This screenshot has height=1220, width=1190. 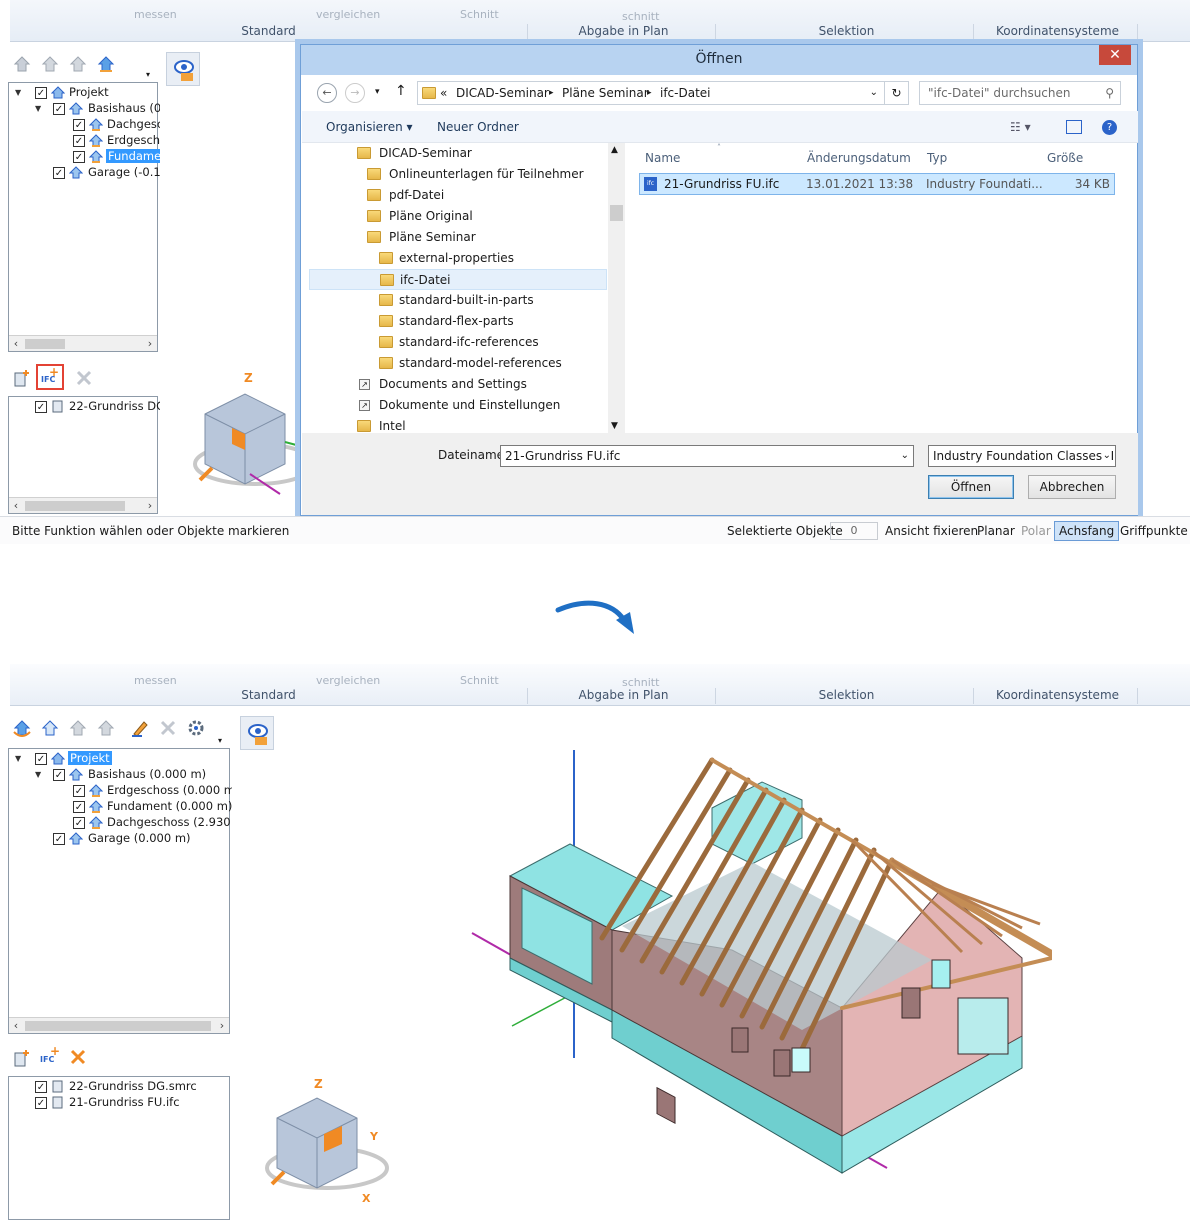 I want to click on files-hscrollbar: ‹ ›, so click(x=83, y=505).